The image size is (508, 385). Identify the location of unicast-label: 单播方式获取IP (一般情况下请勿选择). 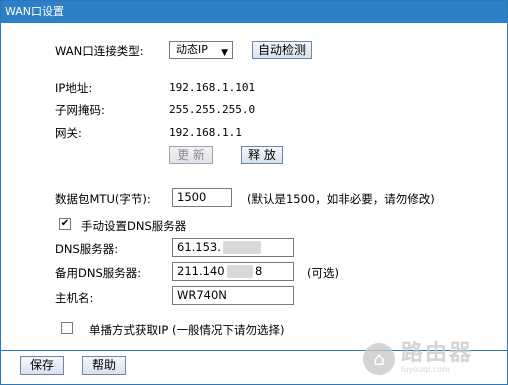
(187, 330).